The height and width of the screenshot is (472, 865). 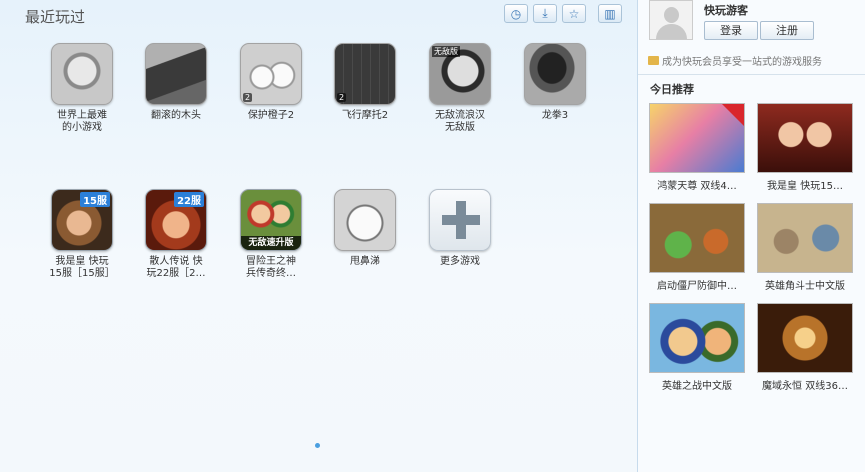 I want to click on game-name: 甩鼻涕, so click(x=365, y=262).